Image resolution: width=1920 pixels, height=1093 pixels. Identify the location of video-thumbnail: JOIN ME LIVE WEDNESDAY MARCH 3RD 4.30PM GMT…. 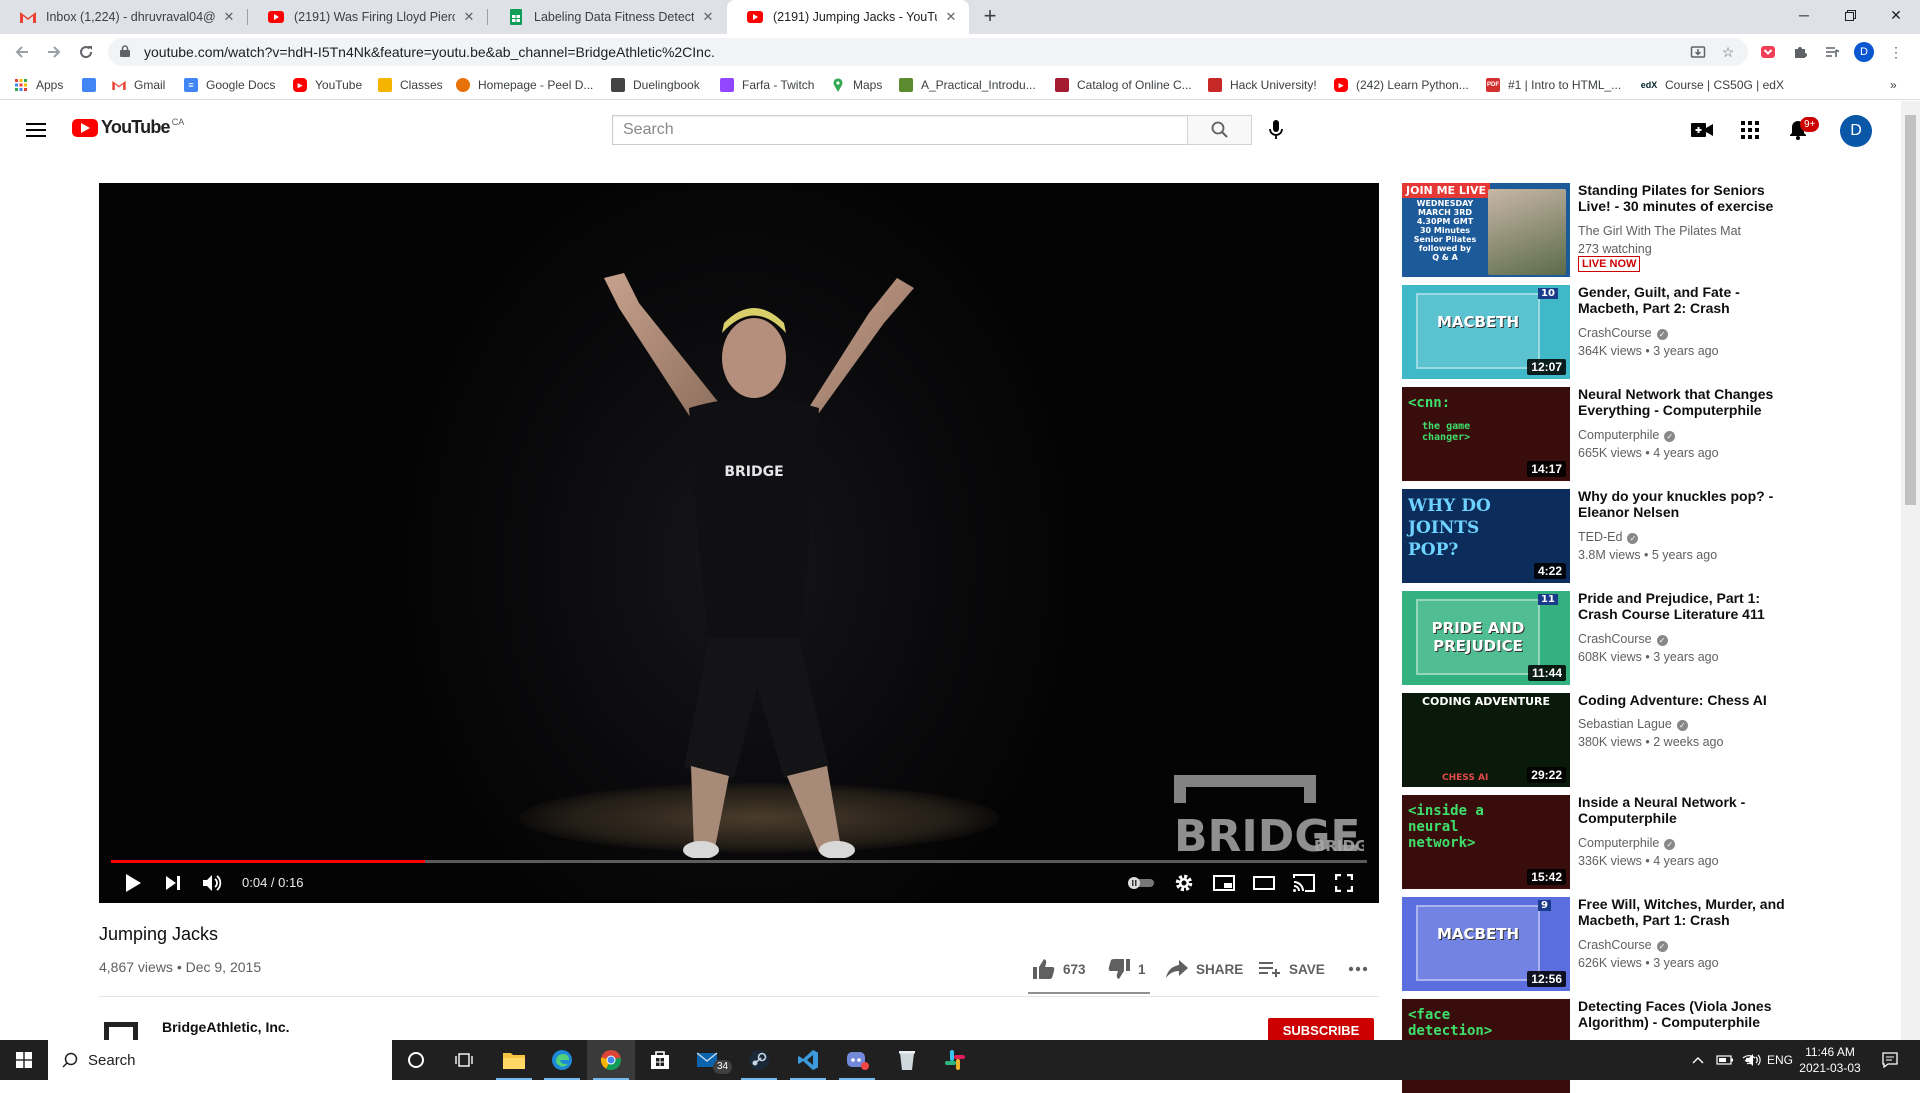
(1486, 230).